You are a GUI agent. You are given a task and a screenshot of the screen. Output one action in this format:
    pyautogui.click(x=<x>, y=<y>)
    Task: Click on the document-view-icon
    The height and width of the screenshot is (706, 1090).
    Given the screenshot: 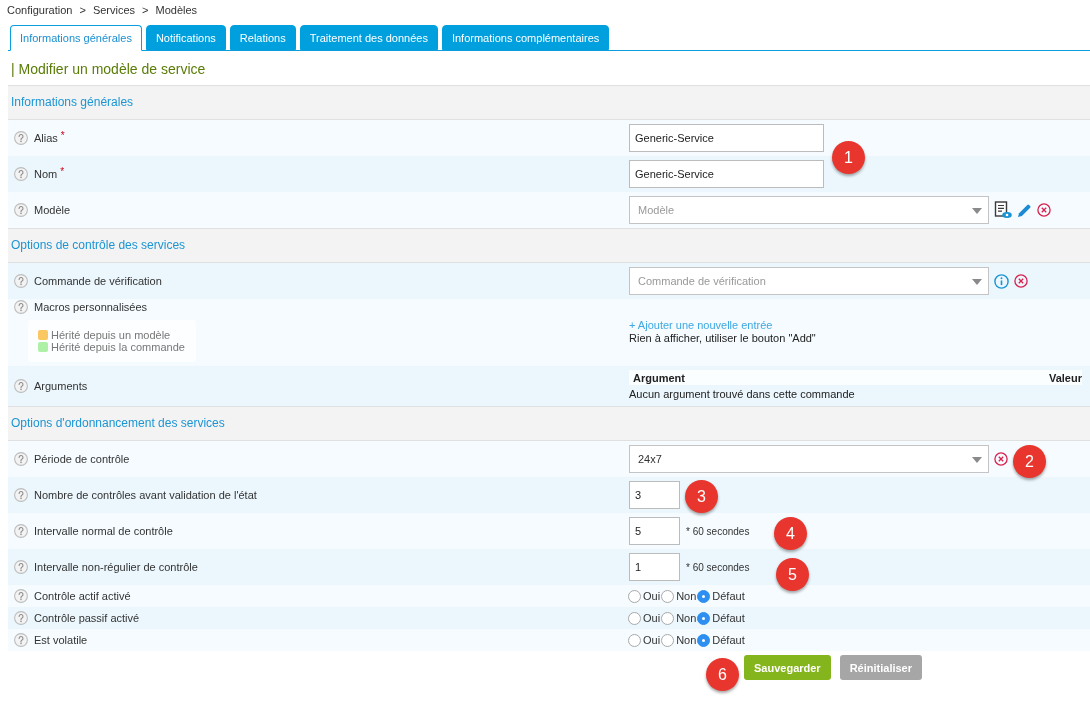 What is the action you would take?
    pyautogui.click(x=1003, y=210)
    